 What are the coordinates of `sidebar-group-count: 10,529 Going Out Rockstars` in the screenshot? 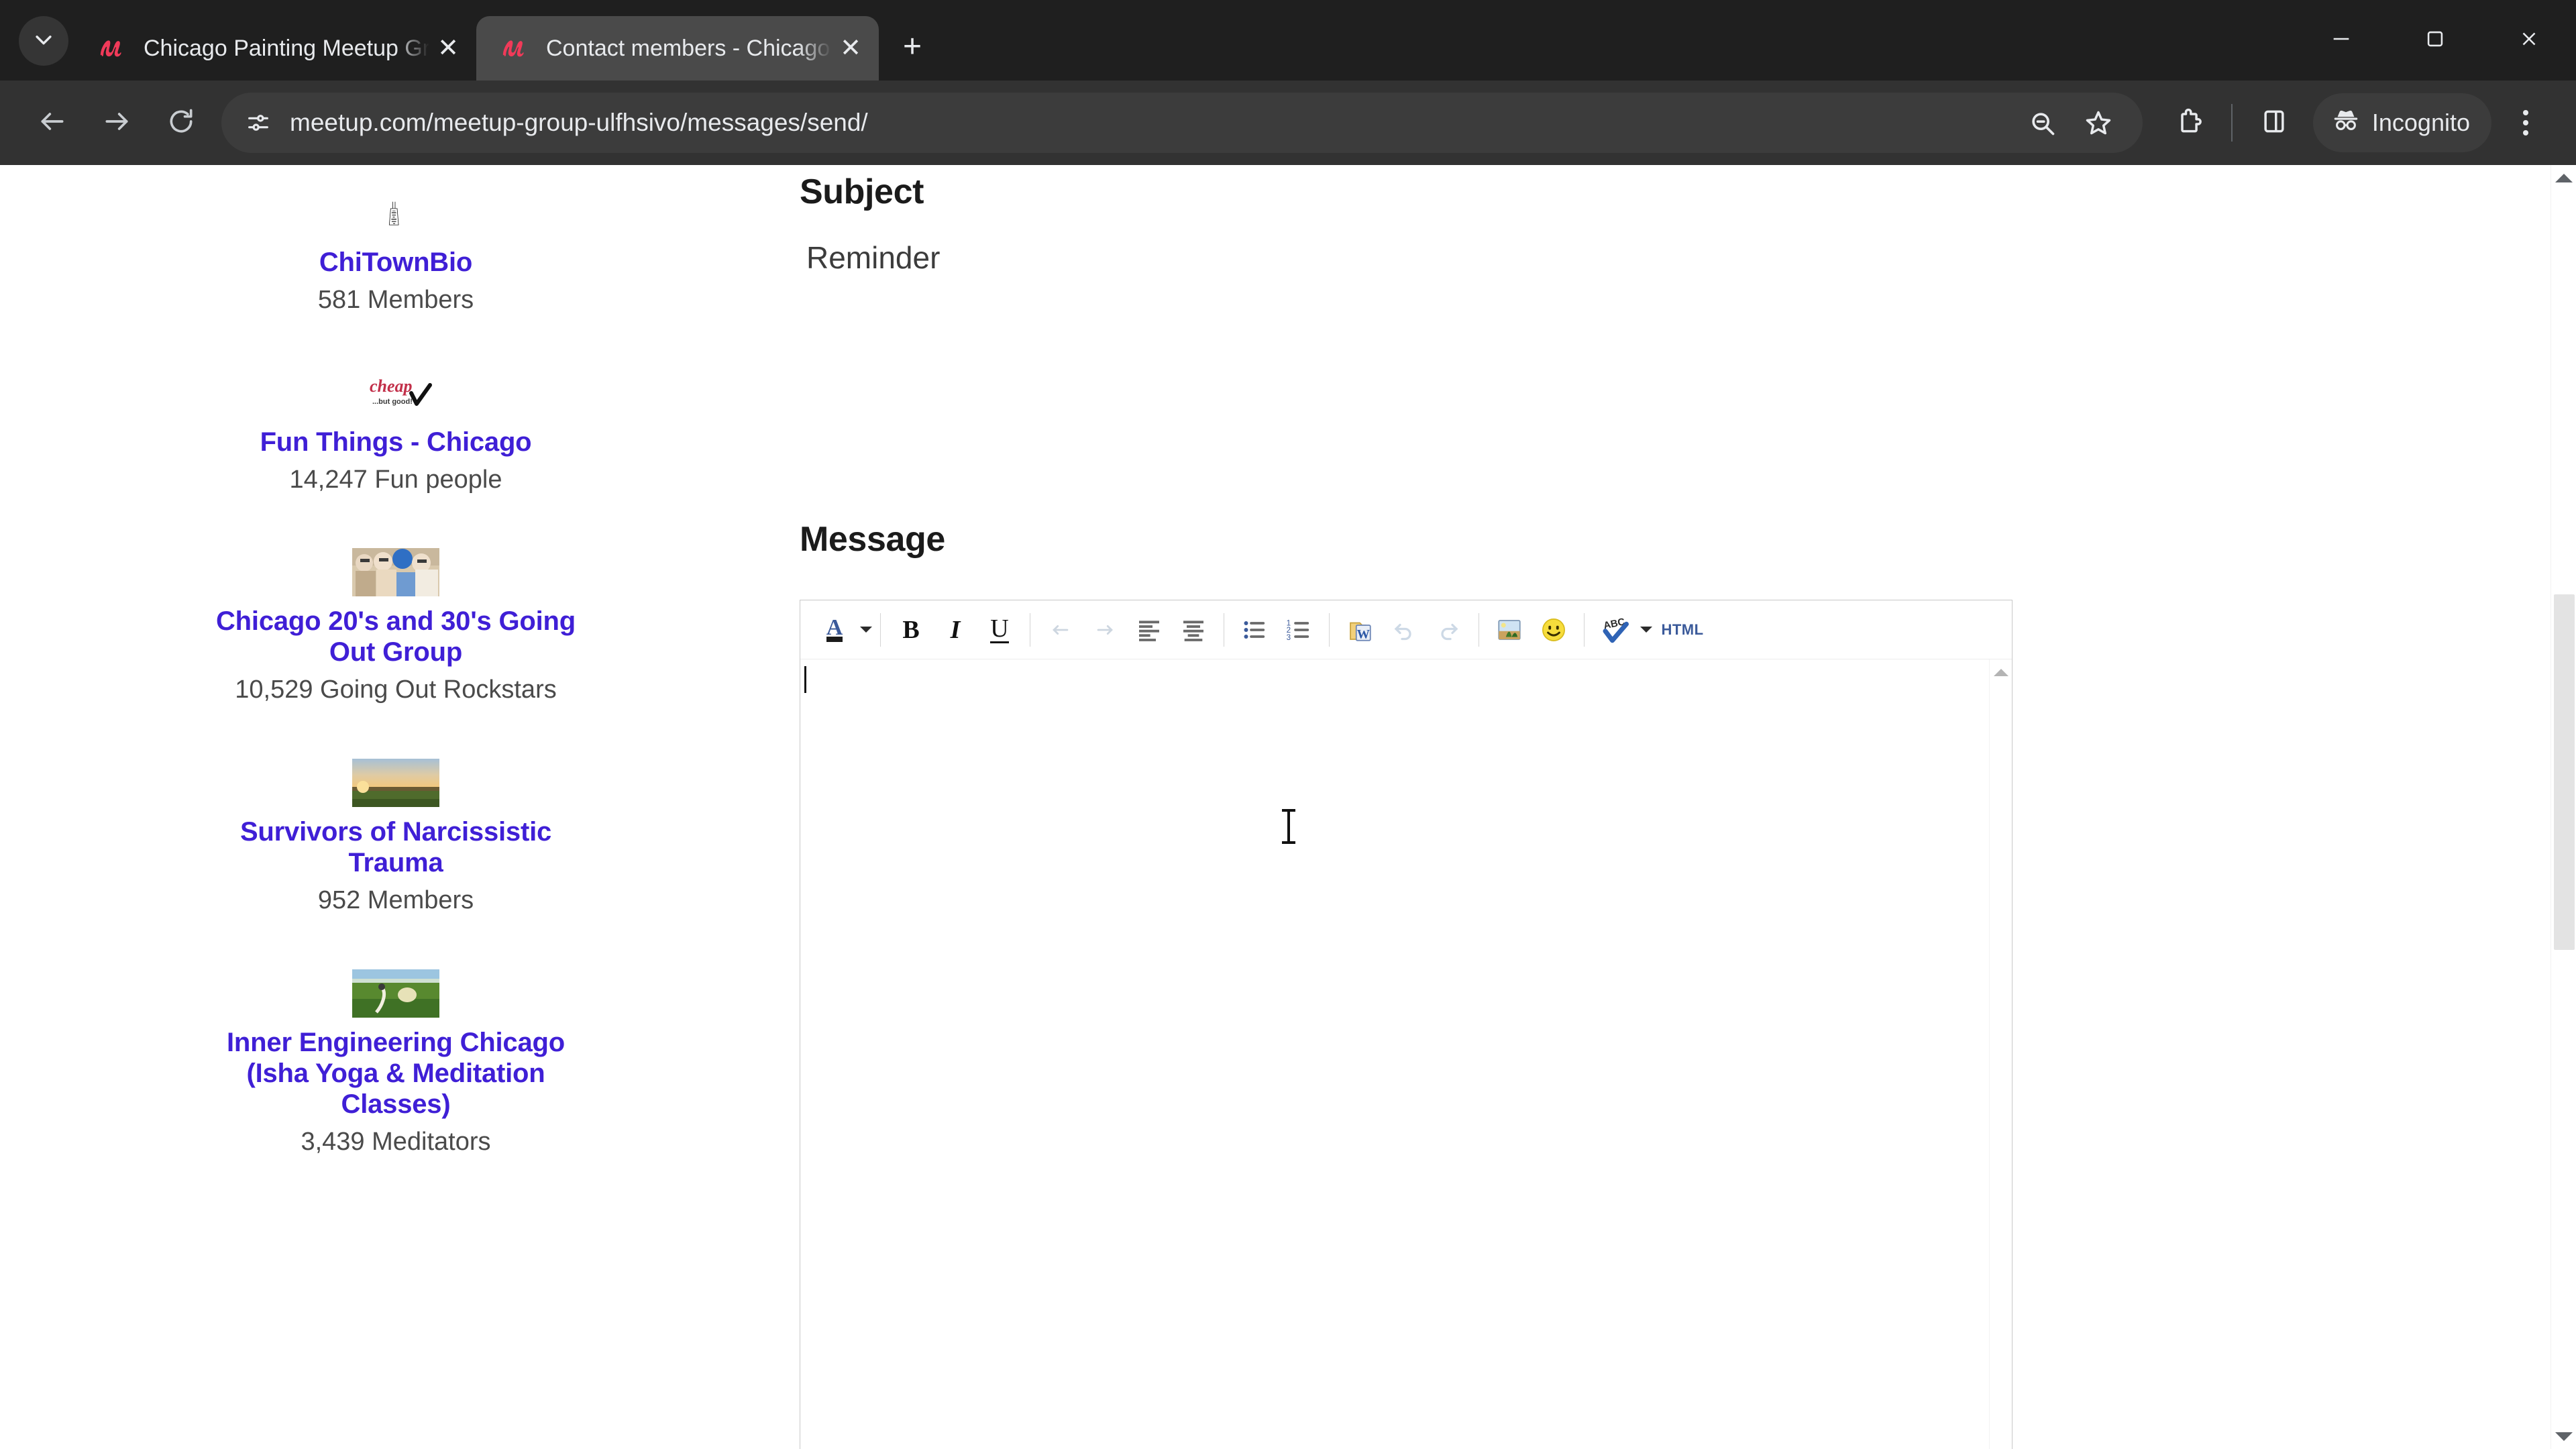 It's located at (396, 690).